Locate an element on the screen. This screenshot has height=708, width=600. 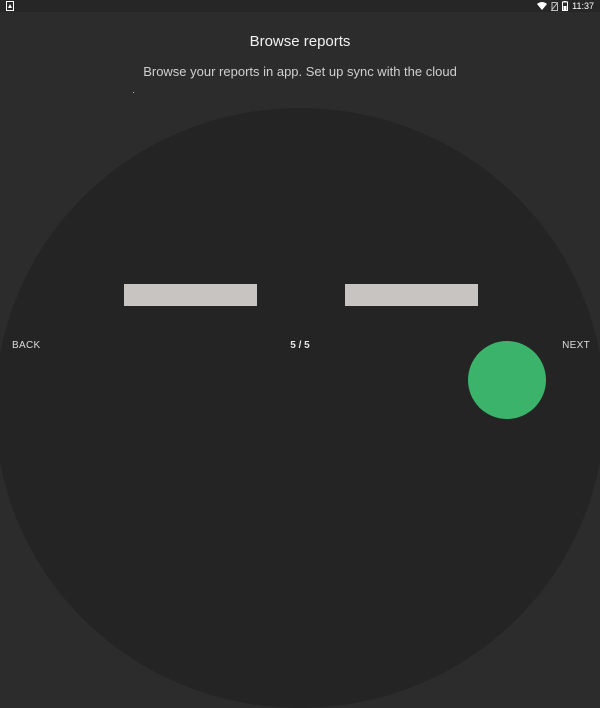
illustration-bar-left is located at coordinates (190, 295).